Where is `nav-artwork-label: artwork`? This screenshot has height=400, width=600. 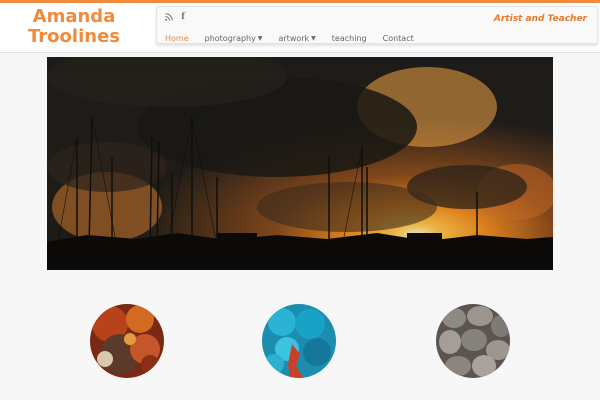
nav-artwork-label: artwork is located at coordinates (293, 38).